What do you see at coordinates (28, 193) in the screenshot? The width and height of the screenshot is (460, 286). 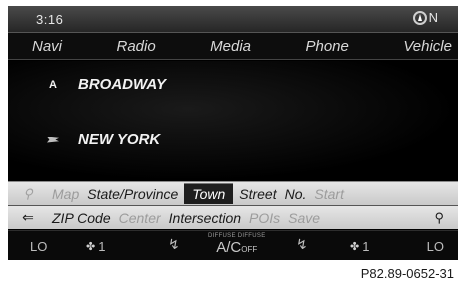 I see `pin-icon: ⚲` at bounding box center [28, 193].